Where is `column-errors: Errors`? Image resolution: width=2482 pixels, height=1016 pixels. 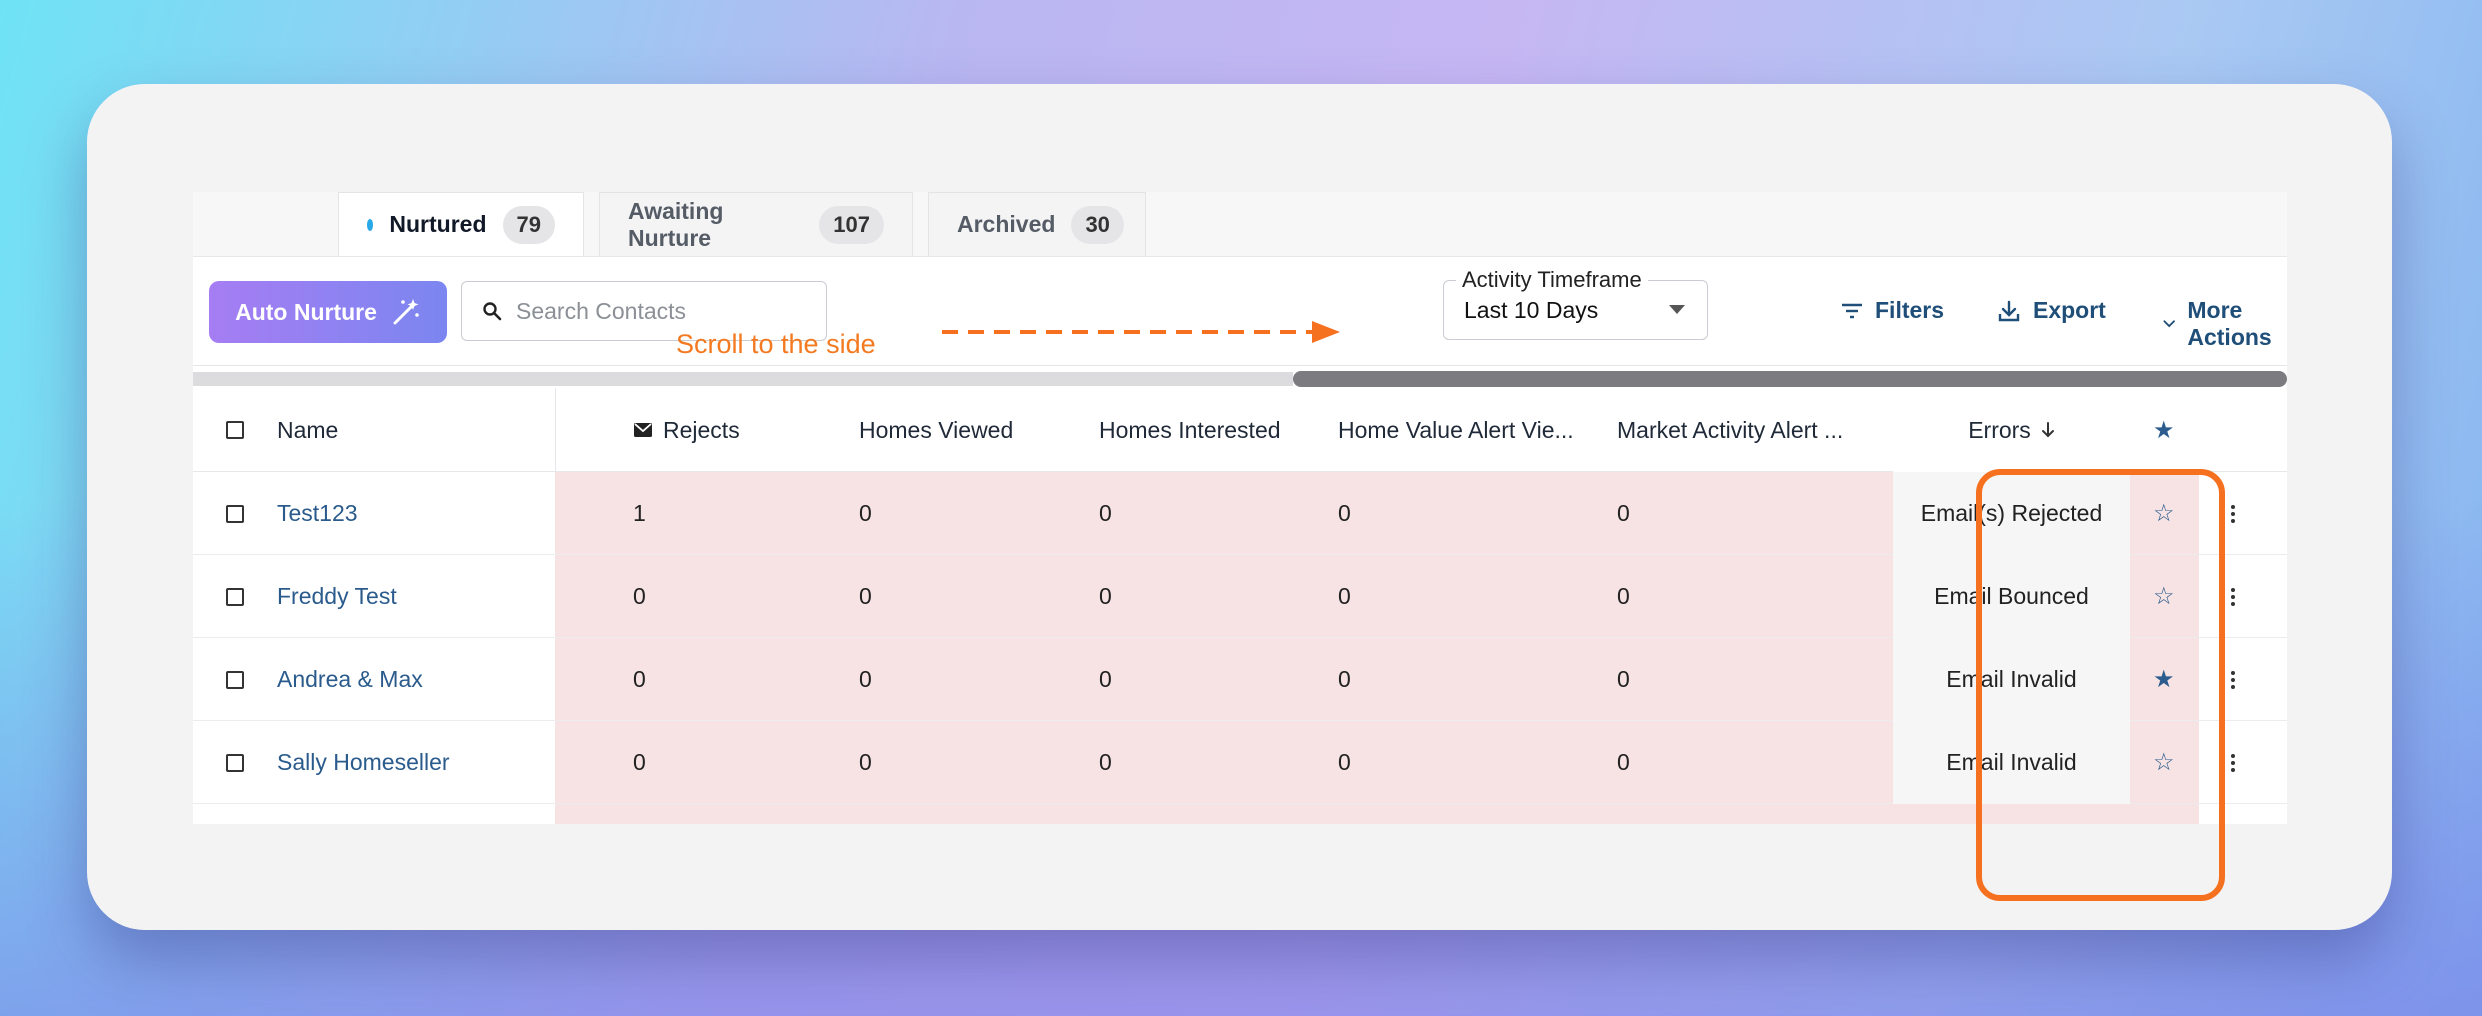
column-errors: Errors is located at coordinates (2011, 430).